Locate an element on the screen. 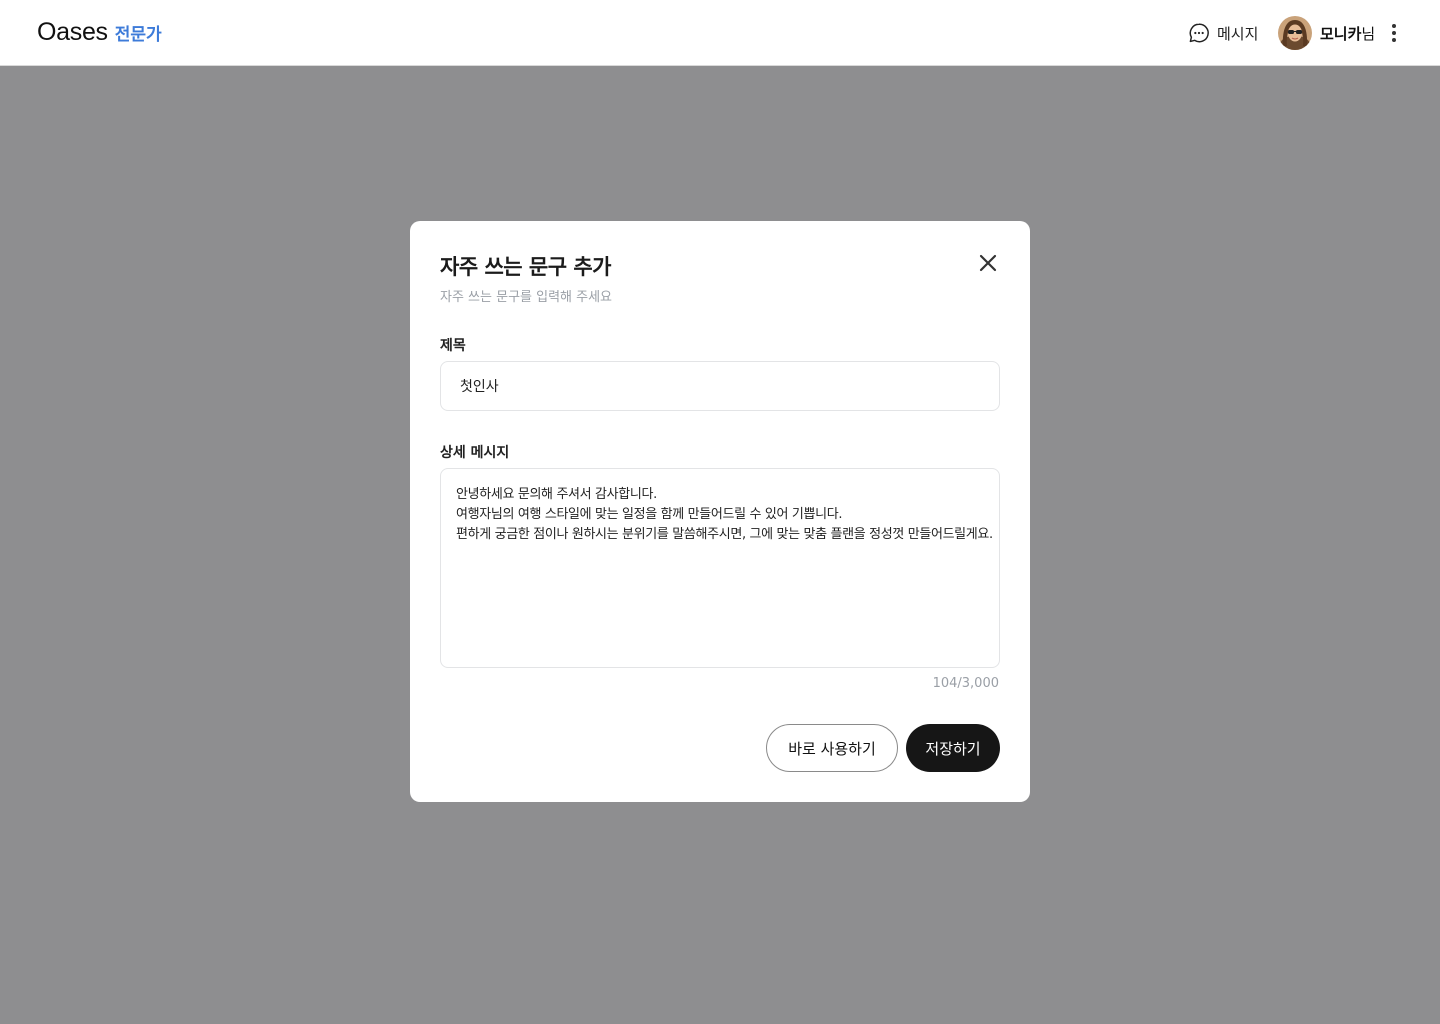 The image size is (1440, 1024). avatar is located at coordinates (1295, 33).